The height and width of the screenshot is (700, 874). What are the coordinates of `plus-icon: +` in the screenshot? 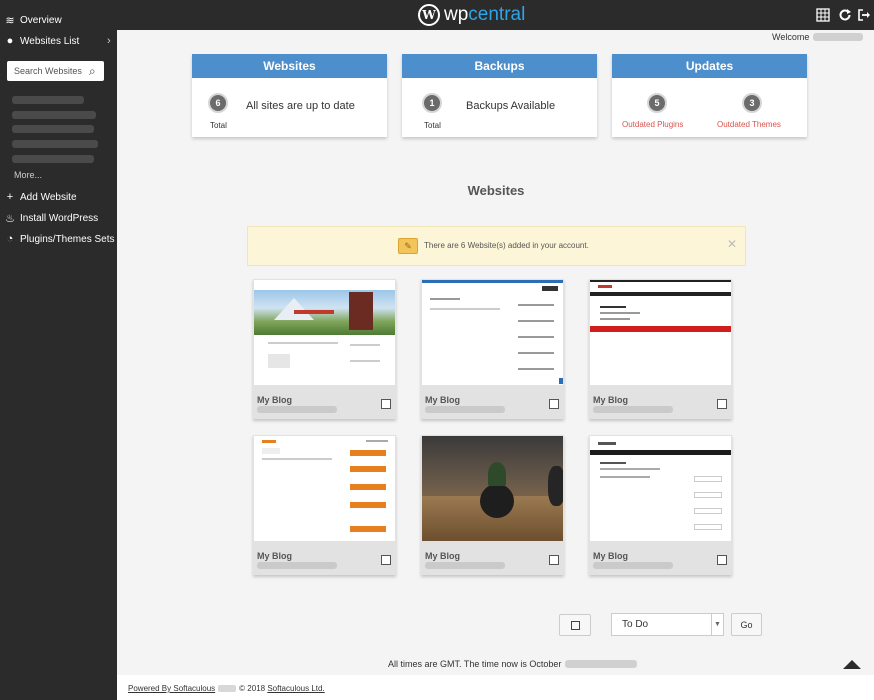 It's located at (10, 197).